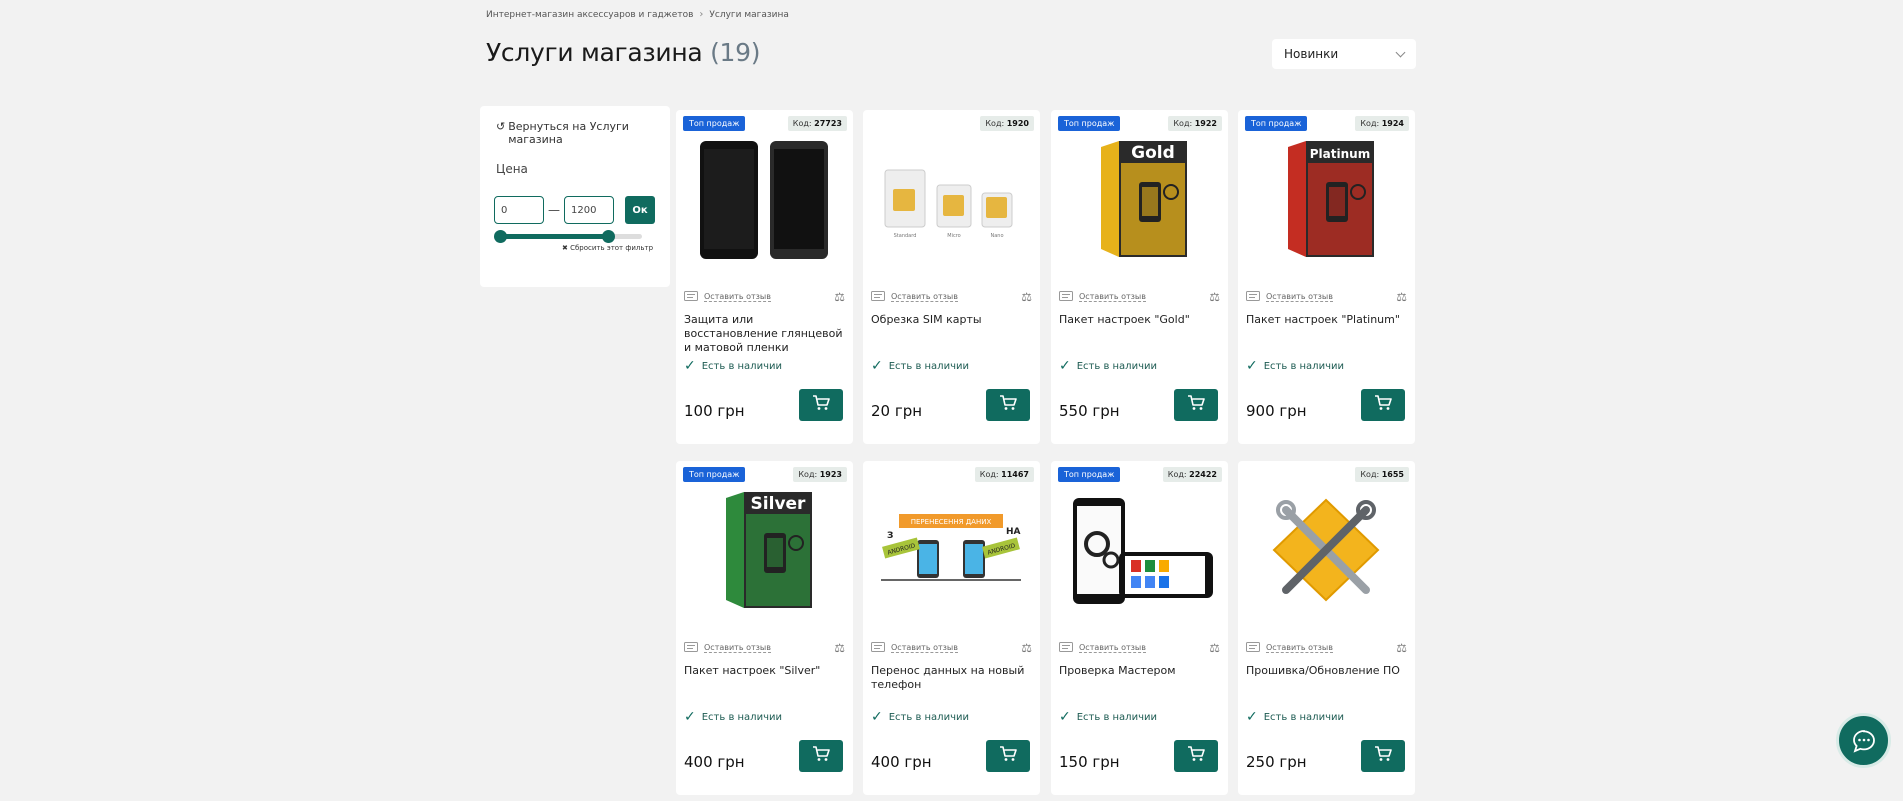  I want to click on price-slider-max-handle, so click(608, 236).